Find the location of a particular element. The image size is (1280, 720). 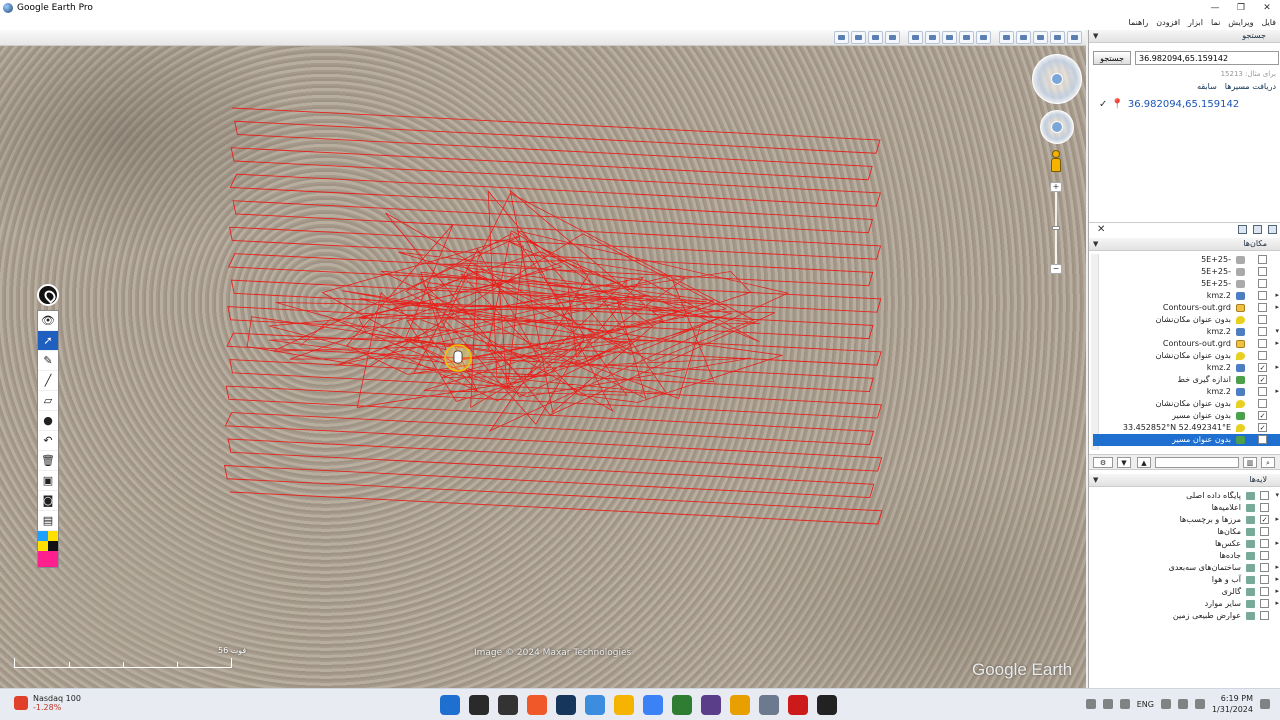

add-placemark-icon is located at coordinates (858, 37).